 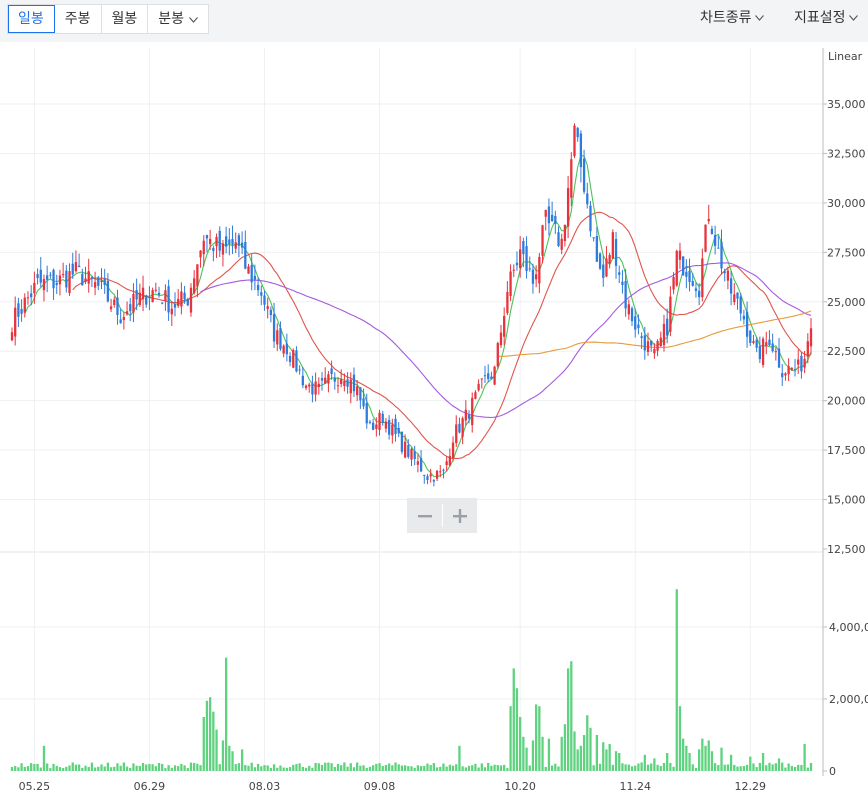 I want to click on tab-minute: 분봉, so click(x=178, y=19).